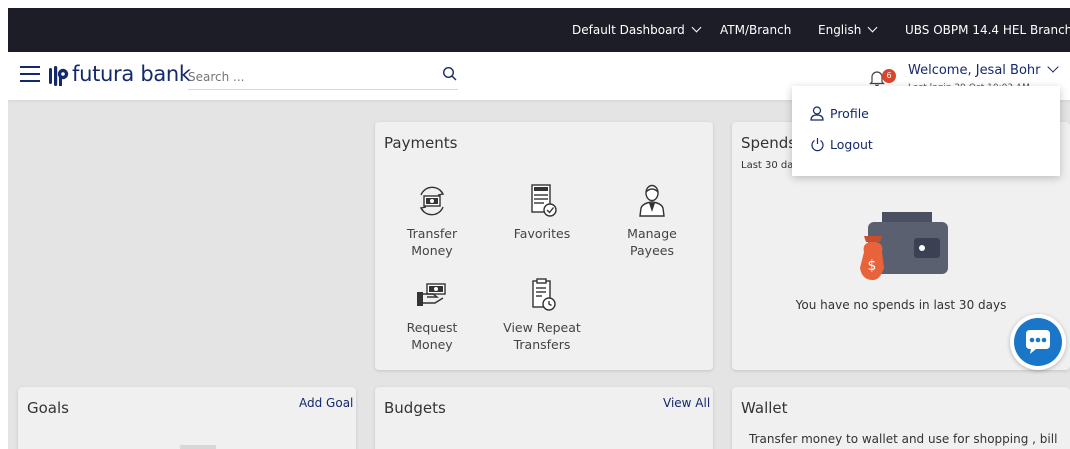 The height and width of the screenshot is (449, 1070). Describe the element at coordinates (542, 233) in the screenshot. I see `favorites-label: Favorites` at that location.